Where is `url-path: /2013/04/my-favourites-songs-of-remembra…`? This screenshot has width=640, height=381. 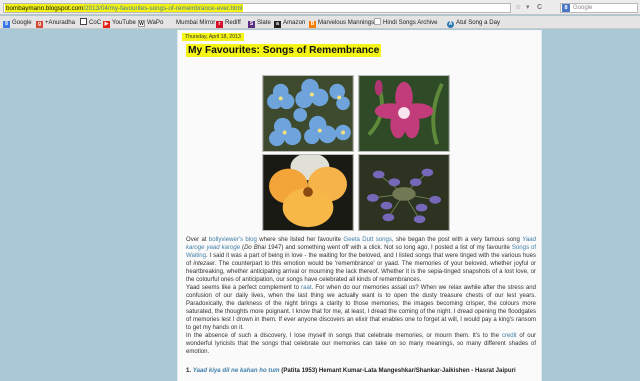 url-path: /2013/04/my-favourites-songs-of-remembra… is located at coordinates (163, 8).